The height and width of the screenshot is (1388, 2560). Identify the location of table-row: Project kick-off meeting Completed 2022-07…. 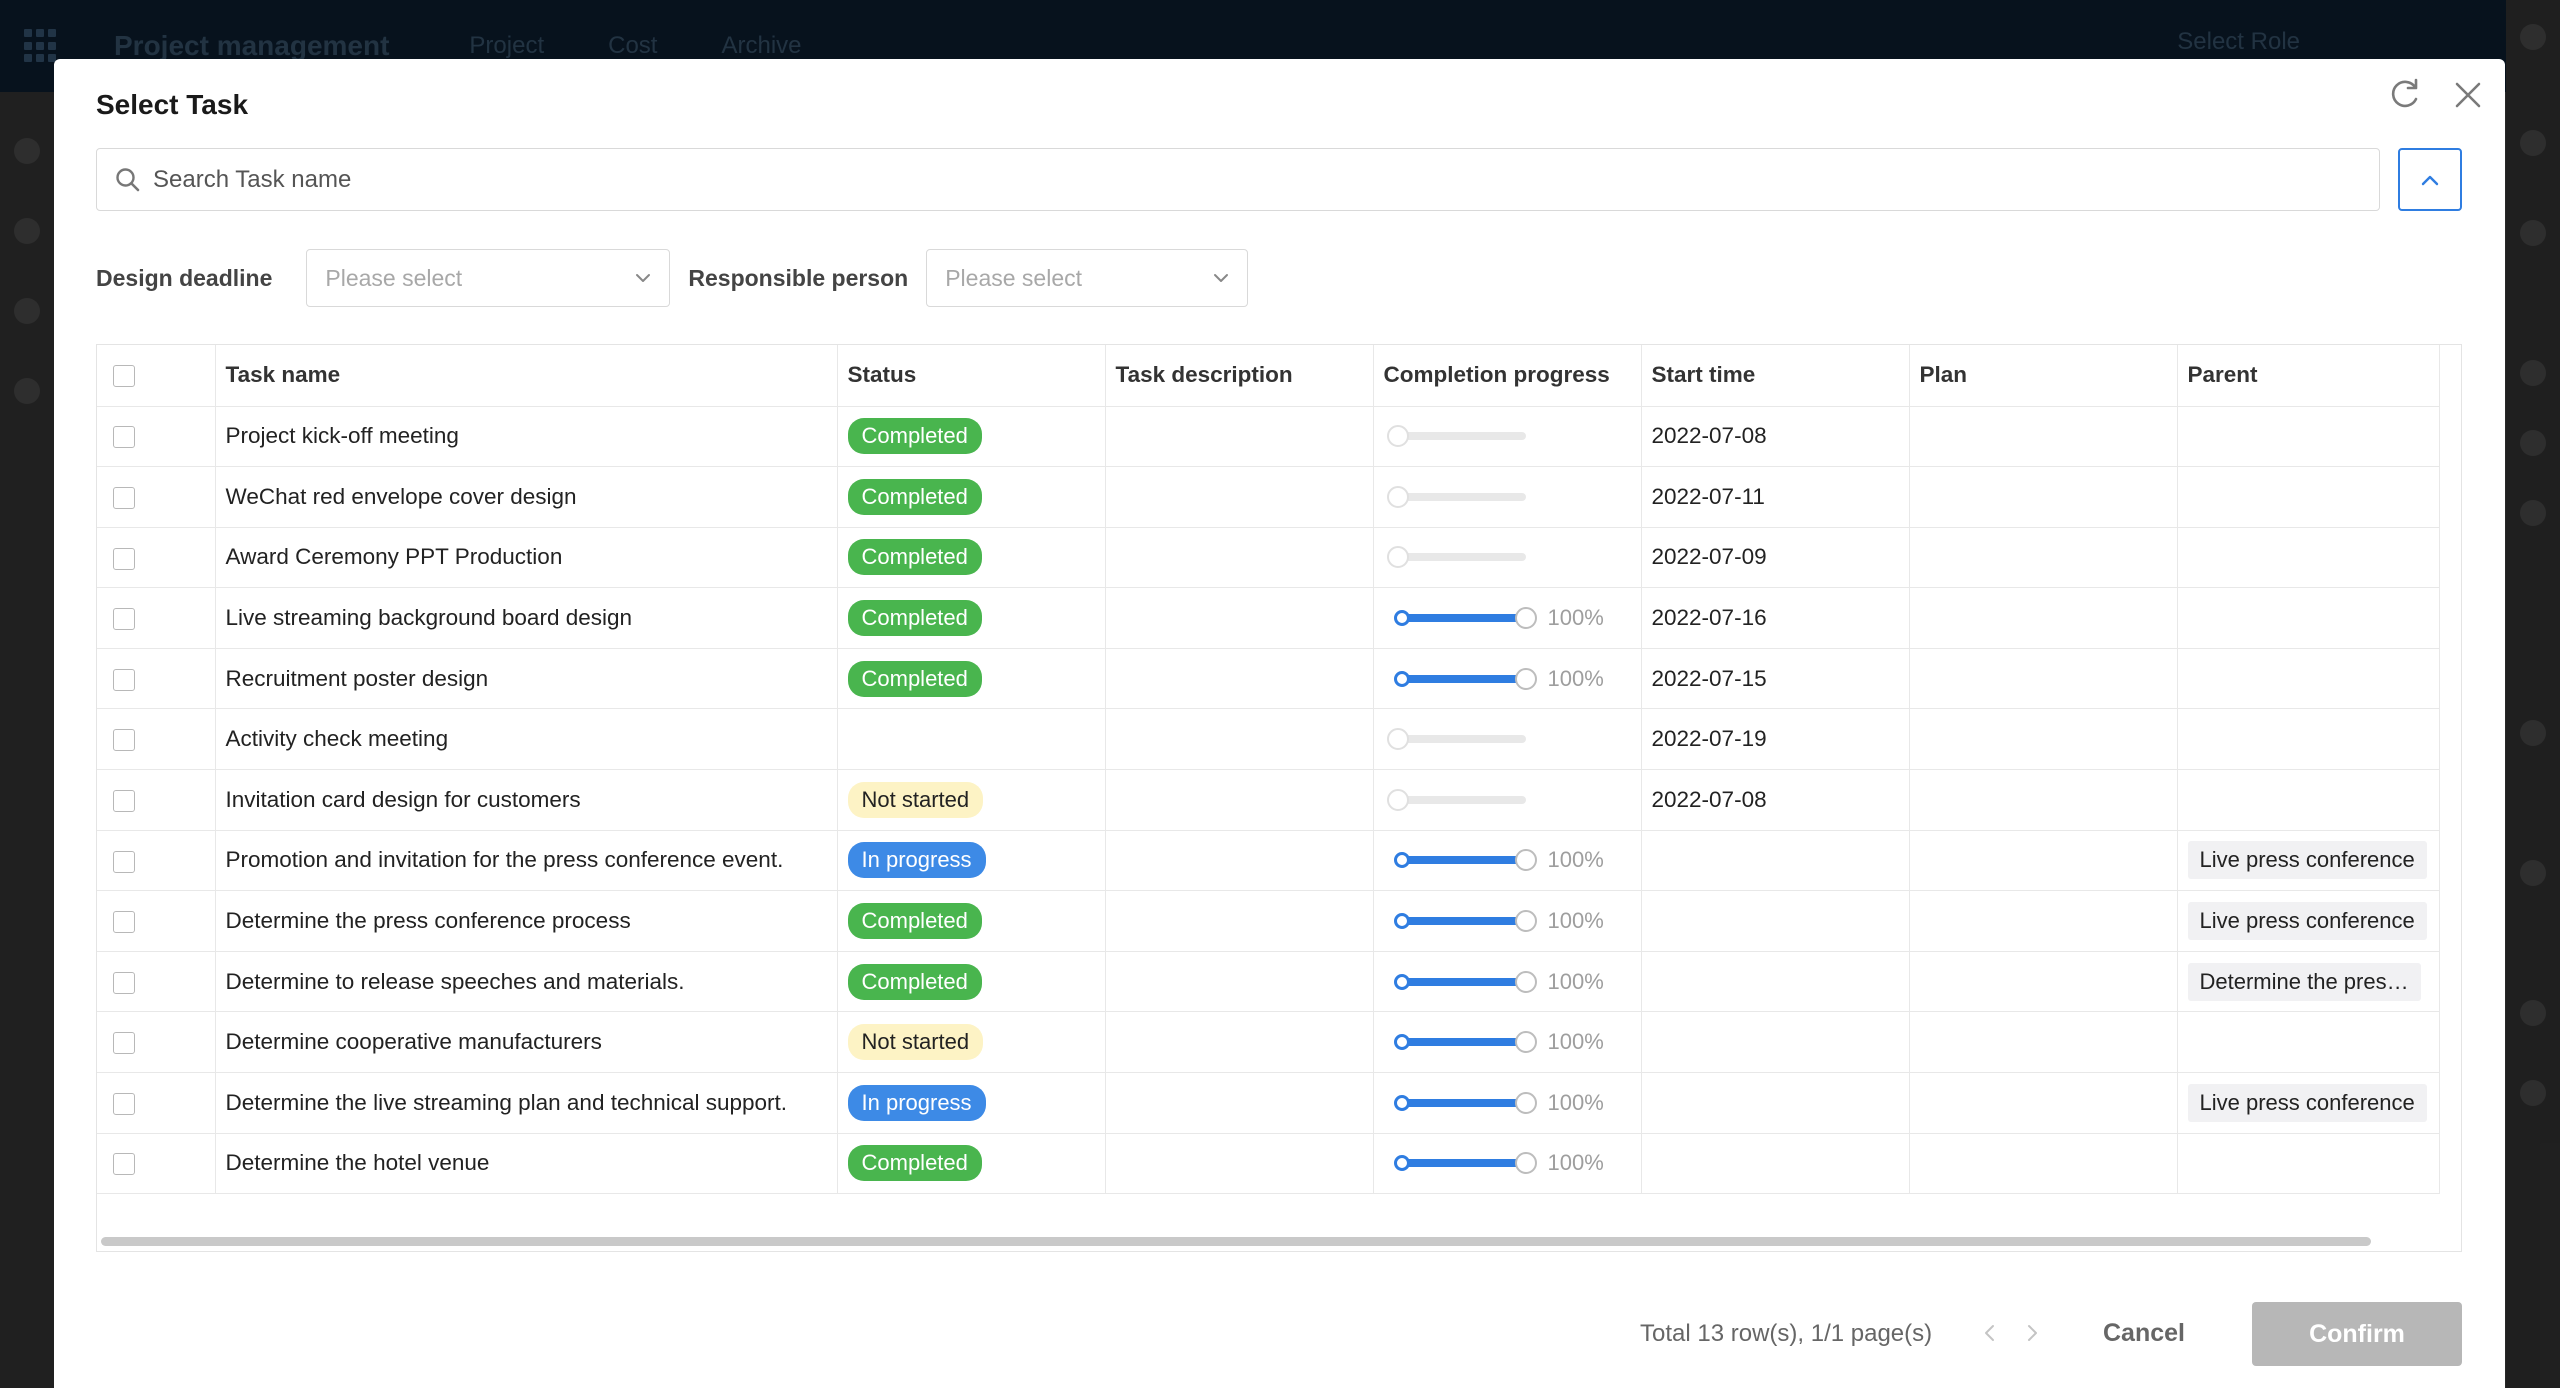
(1268, 437).